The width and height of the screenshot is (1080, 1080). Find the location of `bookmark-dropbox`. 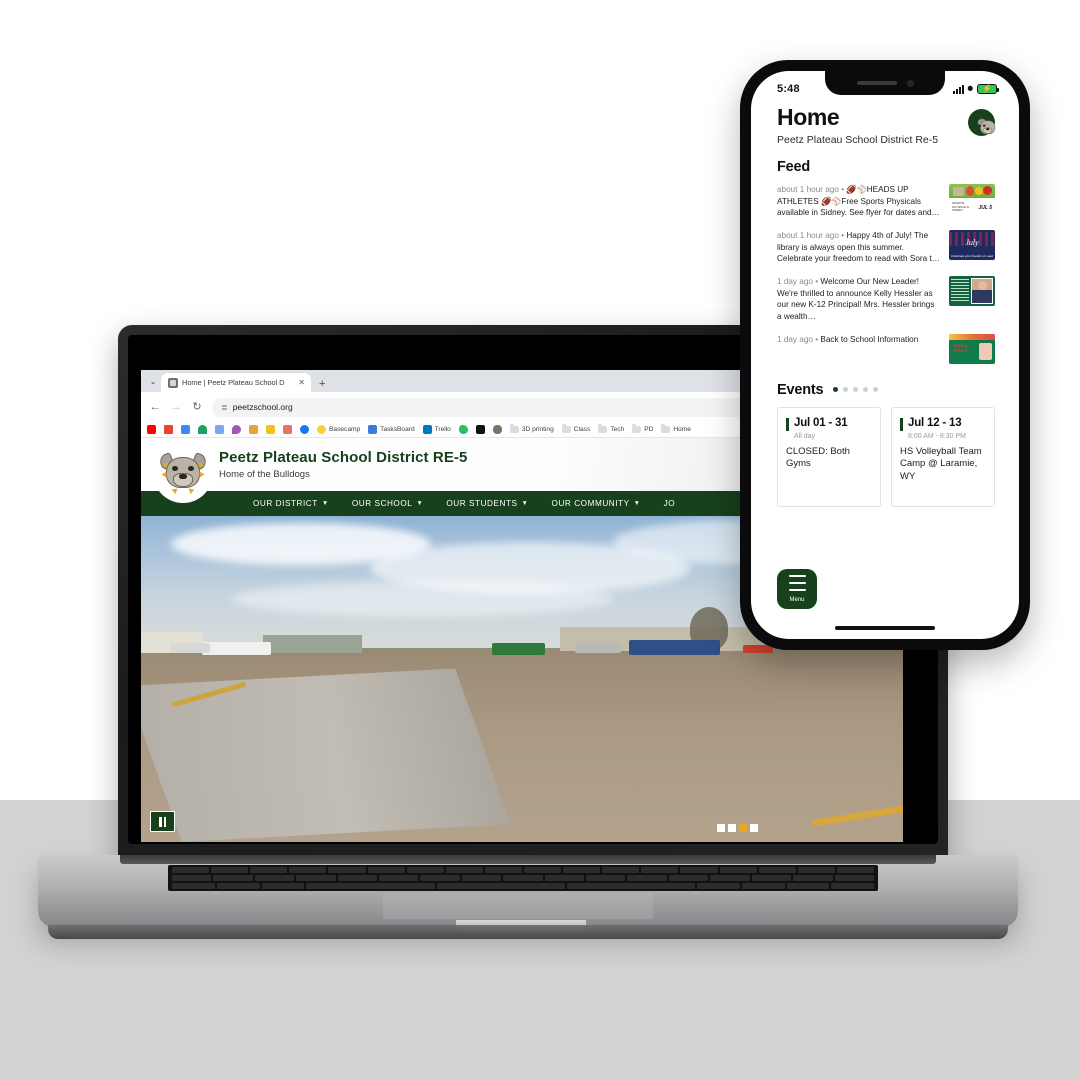

bookmark-dropbox is located at coordinates (287, 429).